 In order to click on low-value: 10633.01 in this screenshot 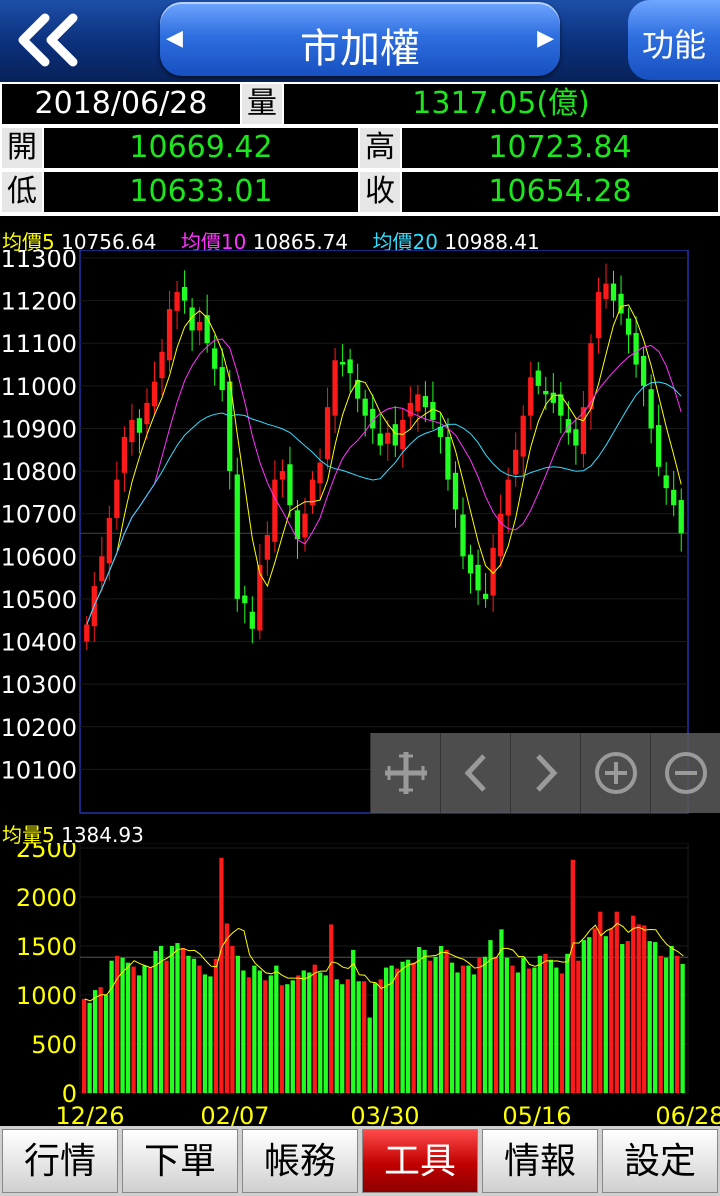, I will do `click(201, 192)`.